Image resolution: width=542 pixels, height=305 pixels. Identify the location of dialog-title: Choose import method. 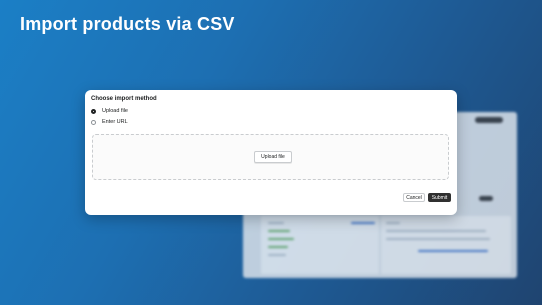
(124, 99).